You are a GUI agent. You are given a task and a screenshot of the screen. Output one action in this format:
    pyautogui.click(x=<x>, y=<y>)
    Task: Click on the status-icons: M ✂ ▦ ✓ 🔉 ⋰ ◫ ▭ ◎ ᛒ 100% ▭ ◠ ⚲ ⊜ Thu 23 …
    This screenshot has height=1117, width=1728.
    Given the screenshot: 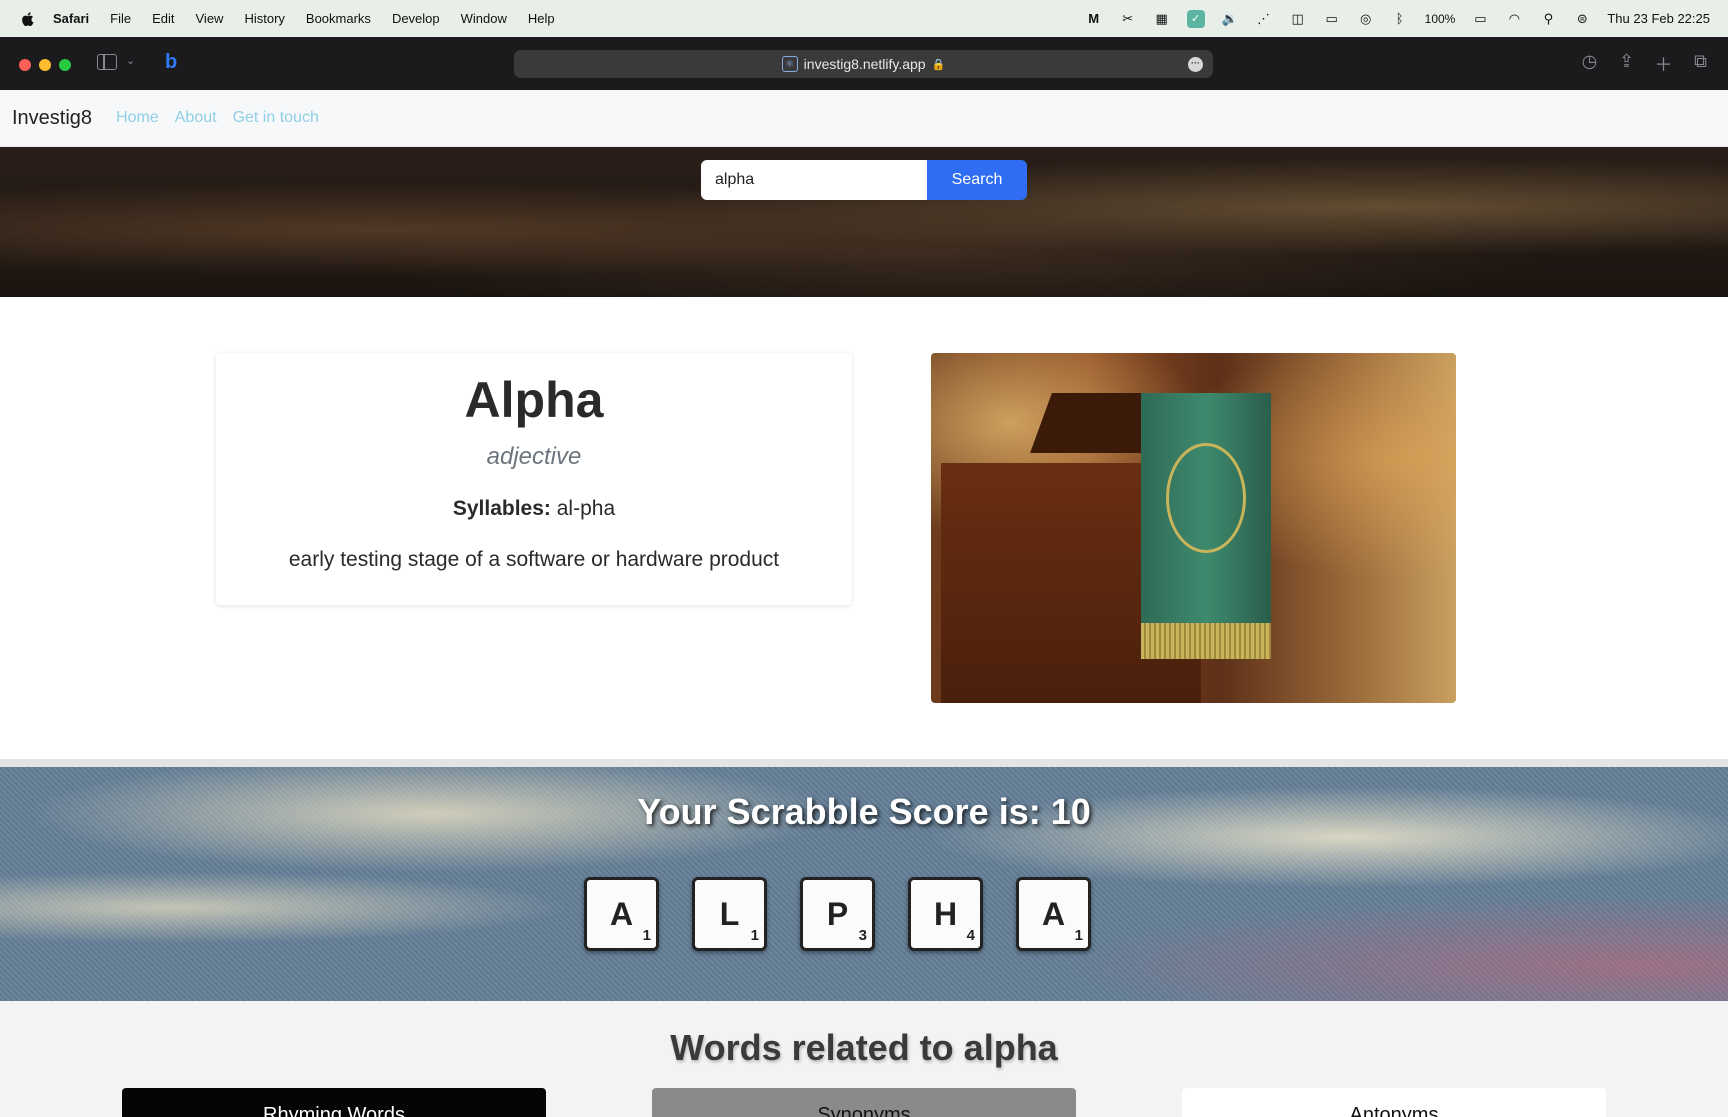 What is the action you would take?
    pyautogui.click(x=1397, y=18)
    